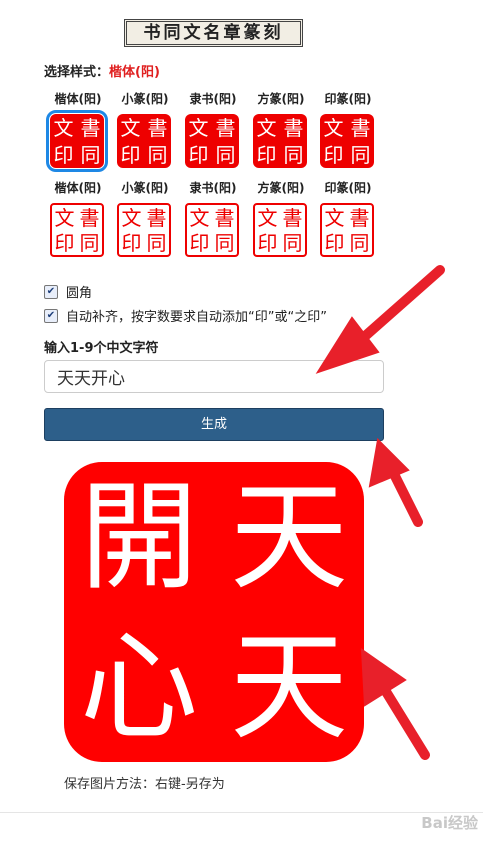 The image size is (483, 850). I want to click on arrow-pointing-to-seal-icon, so click(395, 704).